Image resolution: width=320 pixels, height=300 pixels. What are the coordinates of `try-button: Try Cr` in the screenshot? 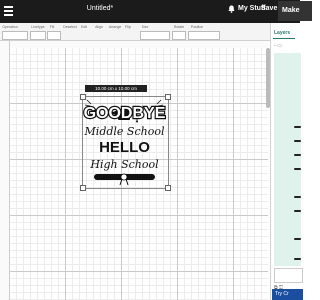 It's located at (287, 294).